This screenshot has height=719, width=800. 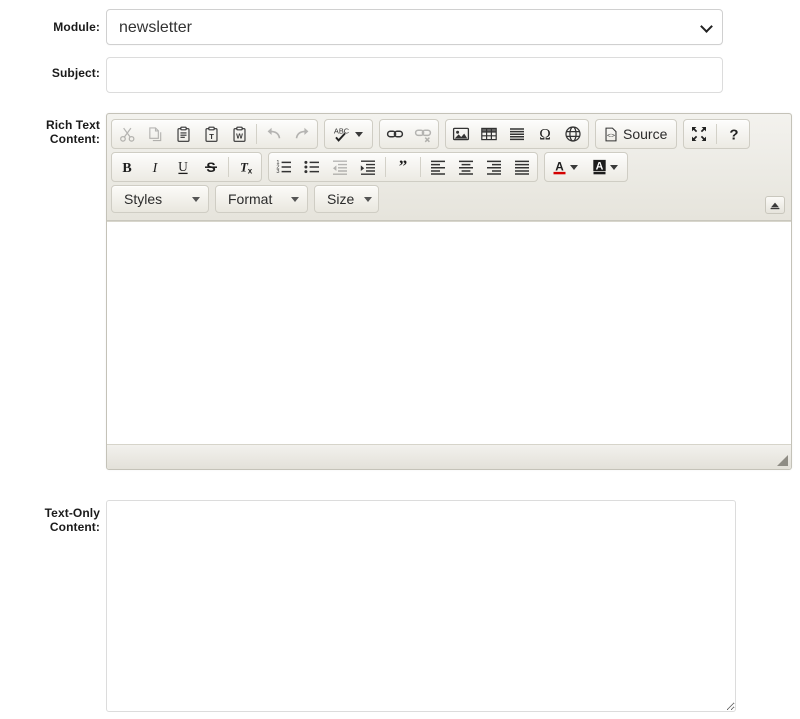 I want to click on svg-text: W, so click(x=239, y=136).